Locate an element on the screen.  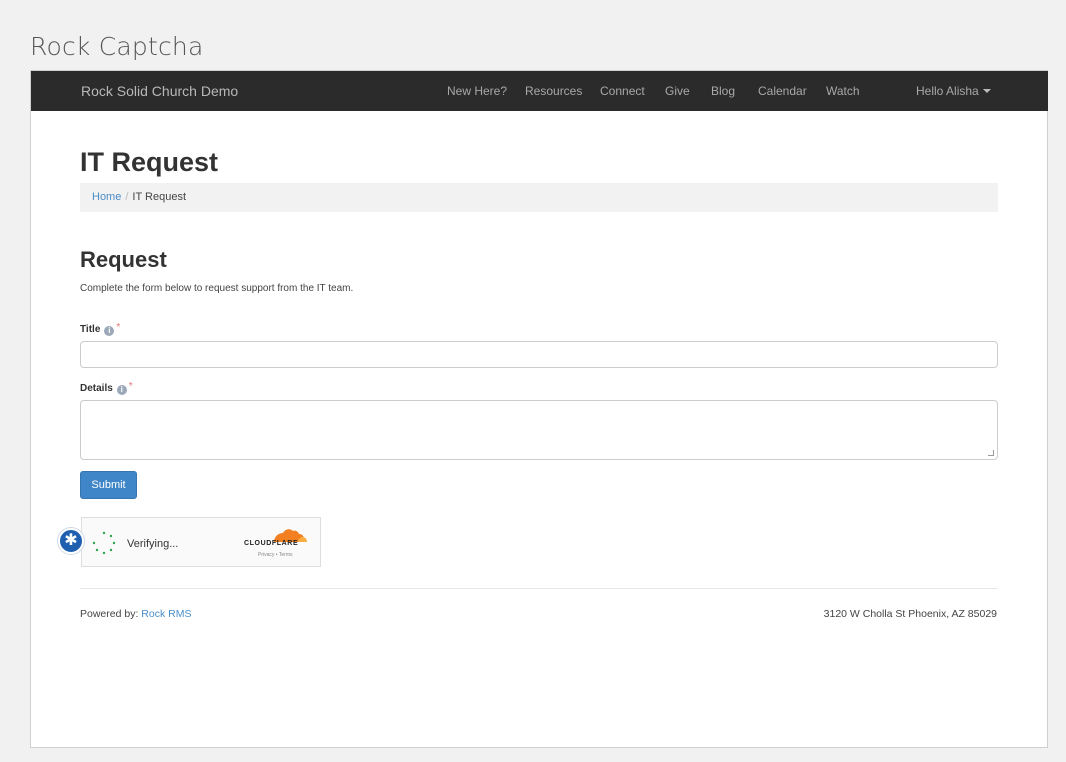
resize-handle-icon is located at coordinates (991, 453).